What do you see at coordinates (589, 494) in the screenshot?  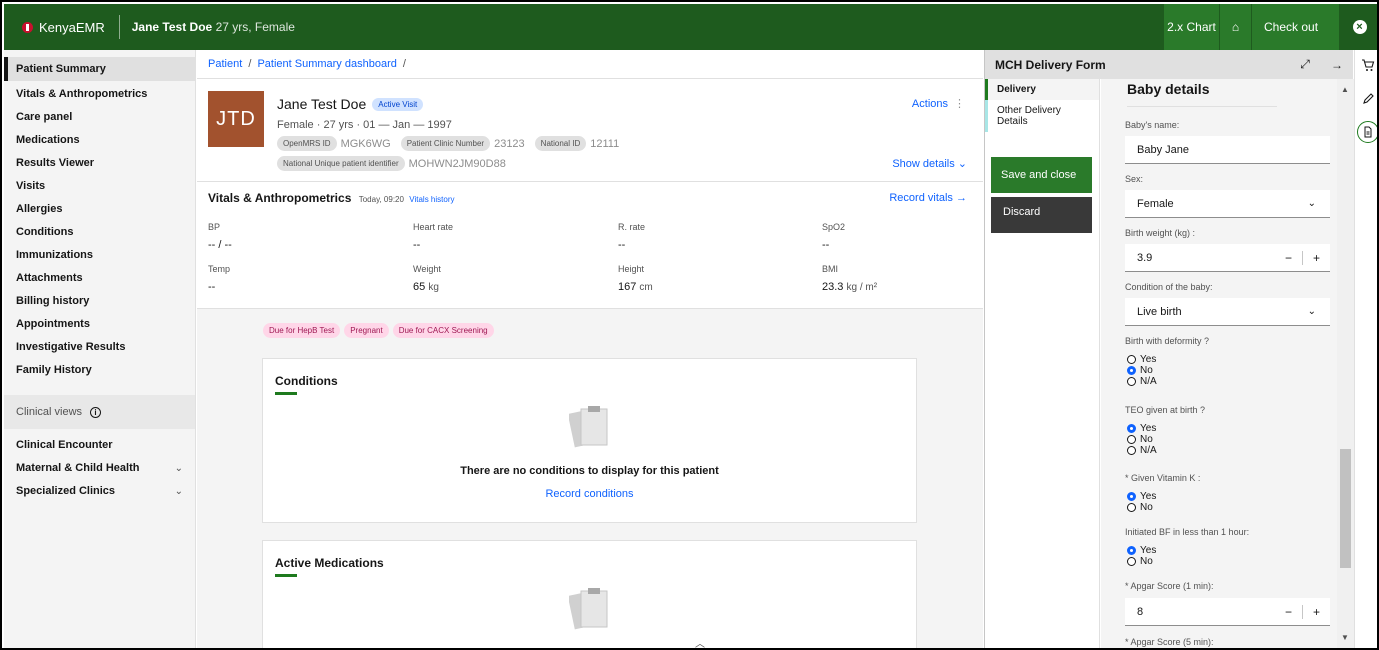 I see `record-conditions-link: Record conditions` at bounding box center [589, 494].